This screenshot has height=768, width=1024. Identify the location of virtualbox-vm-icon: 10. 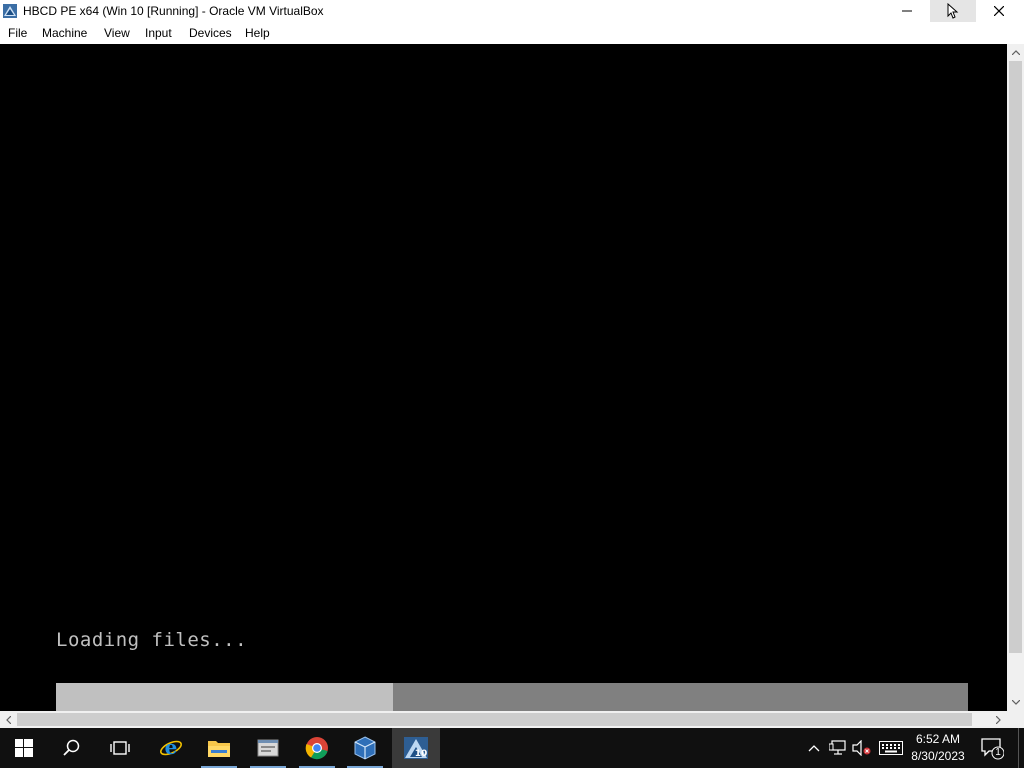
(416, 748).